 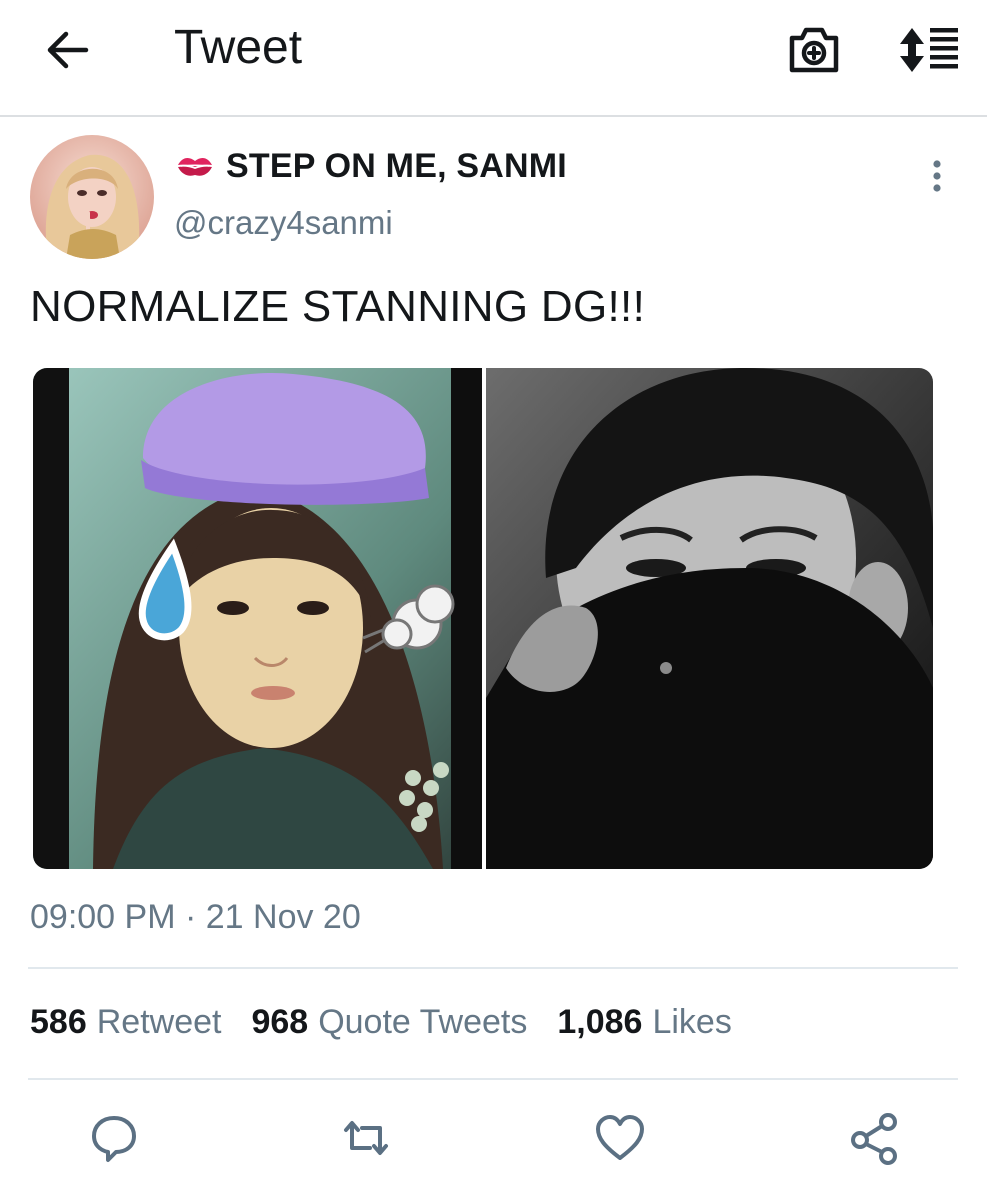 I want to click on likes-count: 1,086 Likes, so click(x=644, y=1022).